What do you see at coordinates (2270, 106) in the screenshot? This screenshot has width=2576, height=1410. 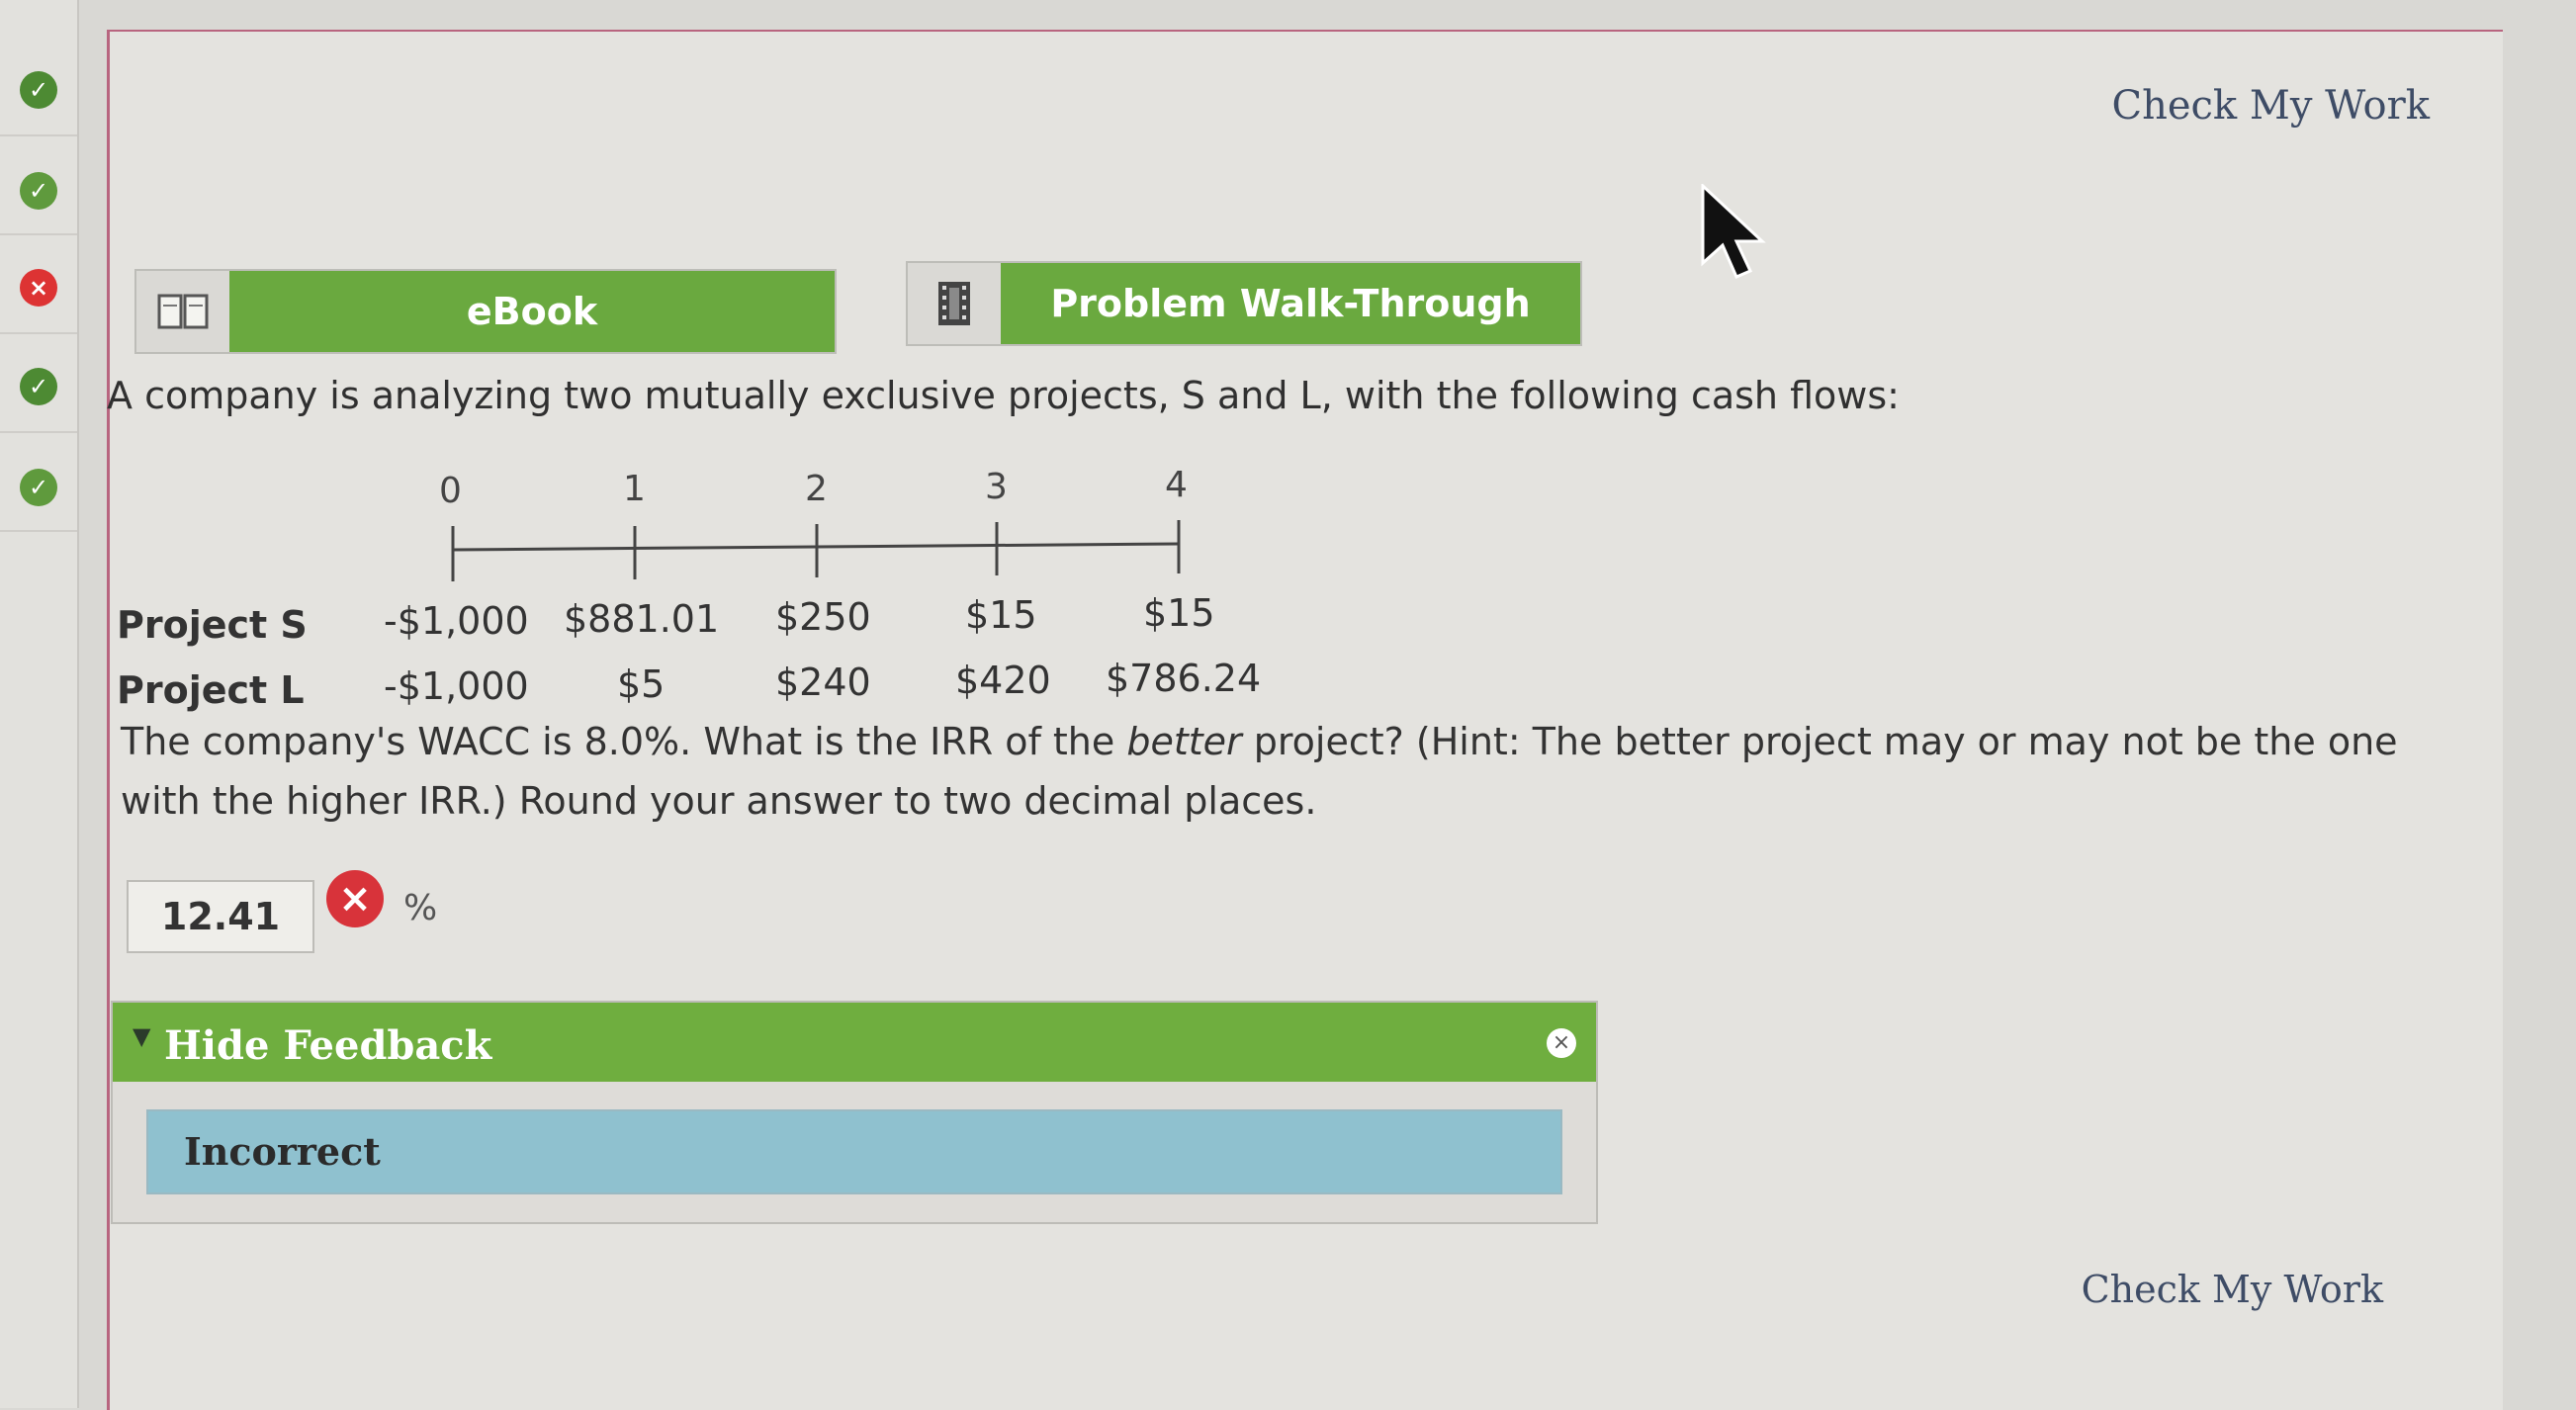 I see `check-my-work-link-top: Check My Work` at bounding box center [2270, 106].